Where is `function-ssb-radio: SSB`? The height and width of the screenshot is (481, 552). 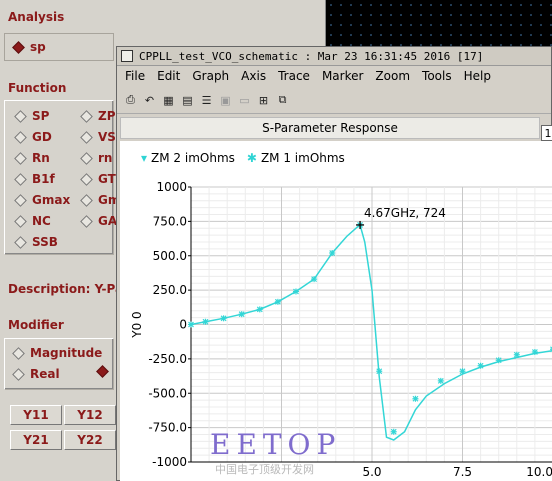
function-ssb-radio: SSB is located at coordinates (36, 242).